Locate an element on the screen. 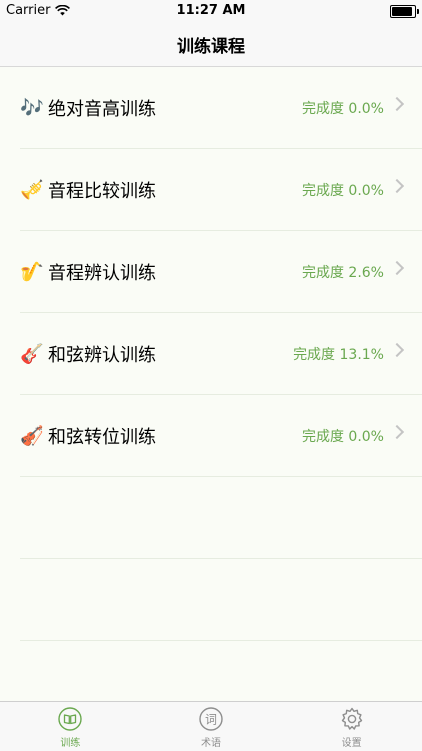 The image size is (422, 751). dictionary-icon: 词 is located at coordinates (211, 719).